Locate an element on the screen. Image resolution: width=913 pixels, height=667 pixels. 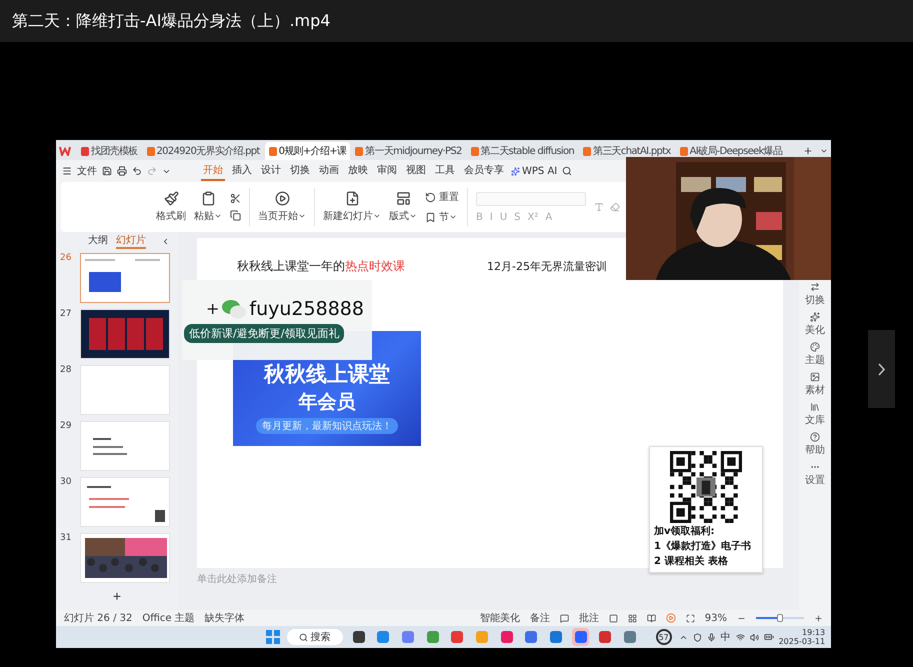
grid-view-icon is located at coordinates (632, 618).